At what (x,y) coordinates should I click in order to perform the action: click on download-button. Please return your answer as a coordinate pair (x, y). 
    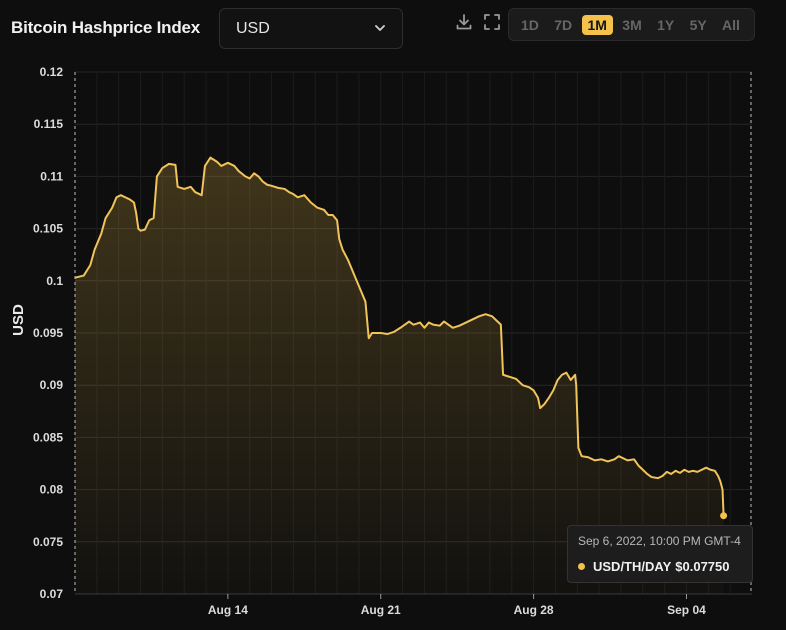
    Looking at the image, I should click on (464, 24).